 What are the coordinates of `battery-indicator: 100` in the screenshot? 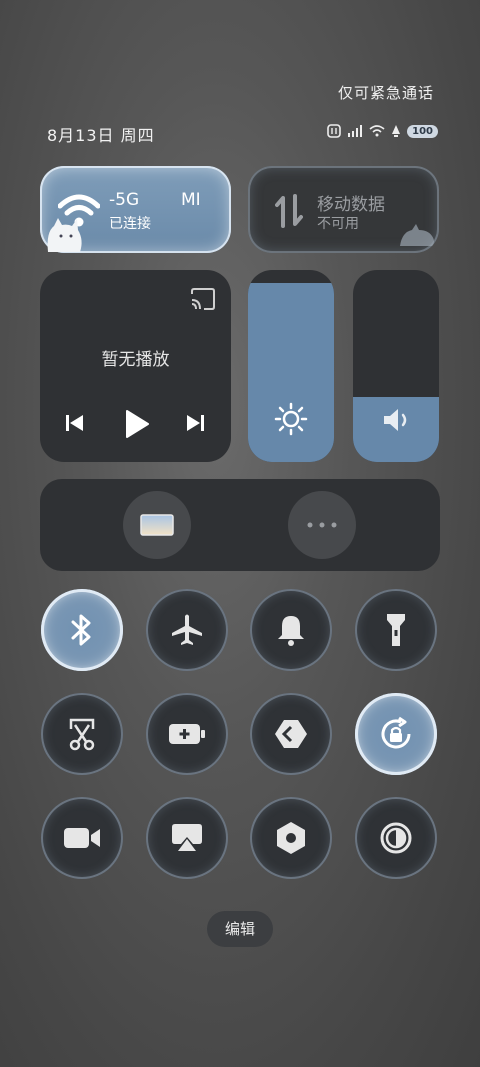 It's located at (422, 131).